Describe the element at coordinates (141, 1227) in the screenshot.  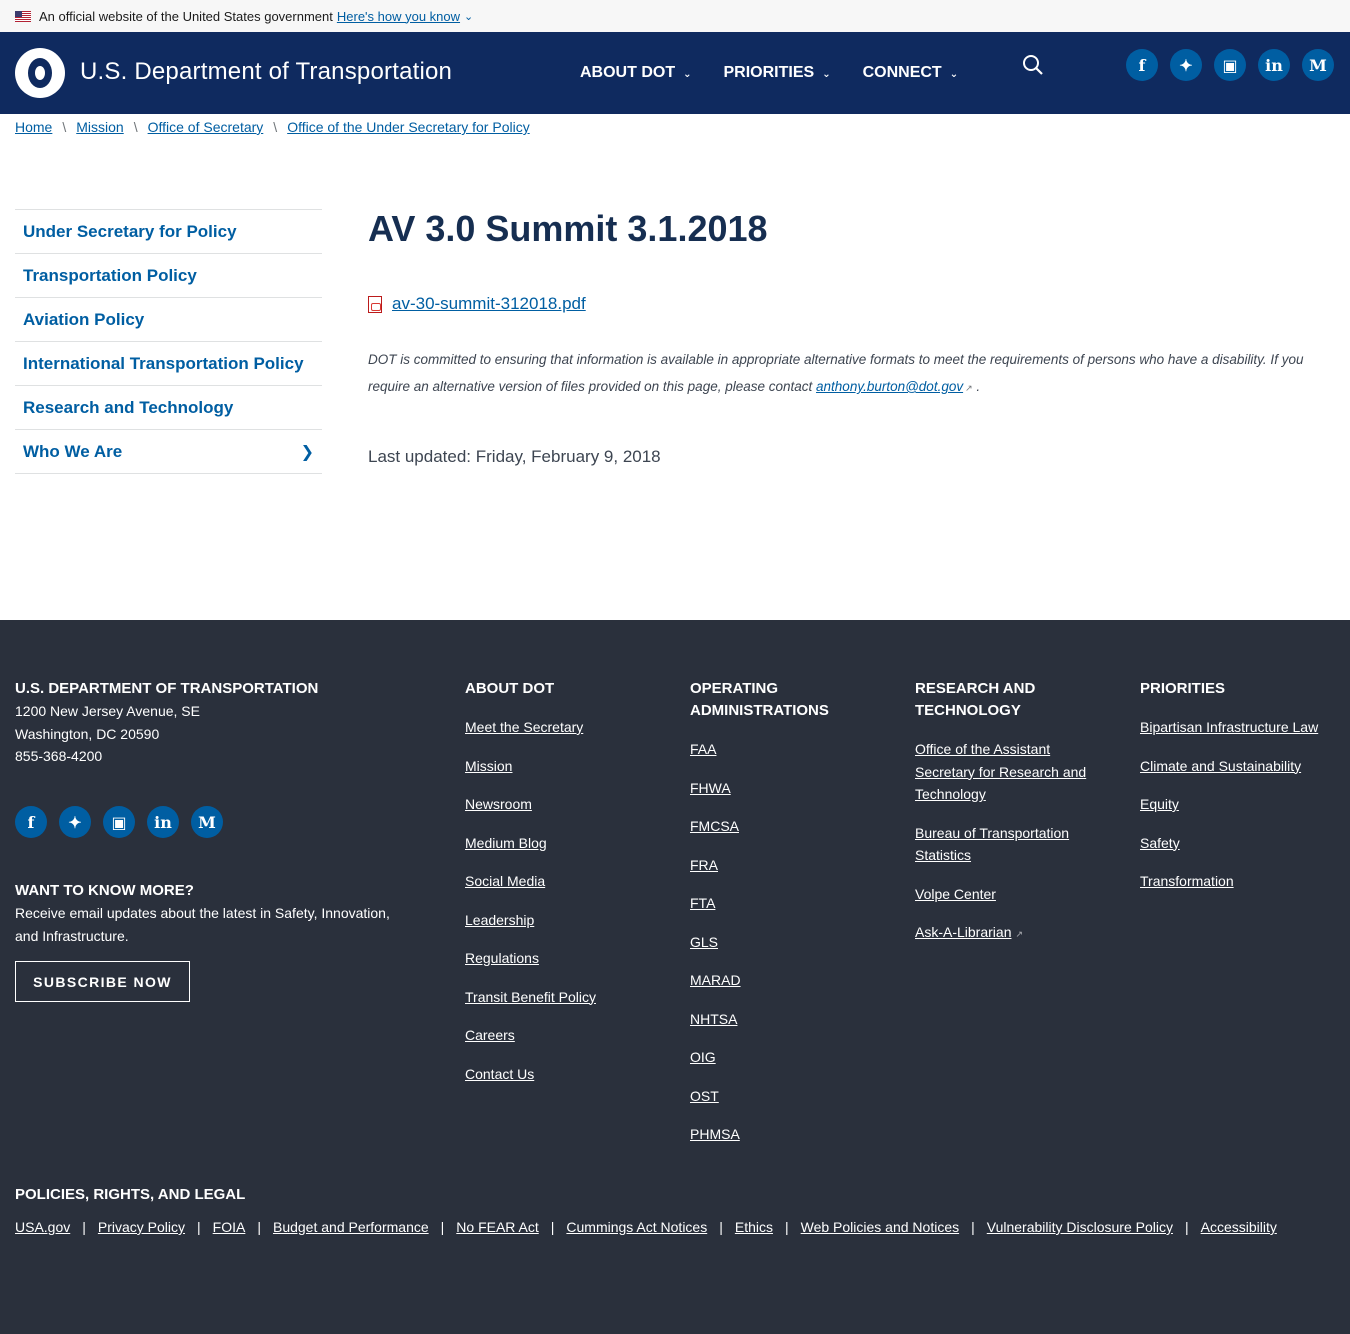
I see `legal-link: Privacy Policy` at that location.